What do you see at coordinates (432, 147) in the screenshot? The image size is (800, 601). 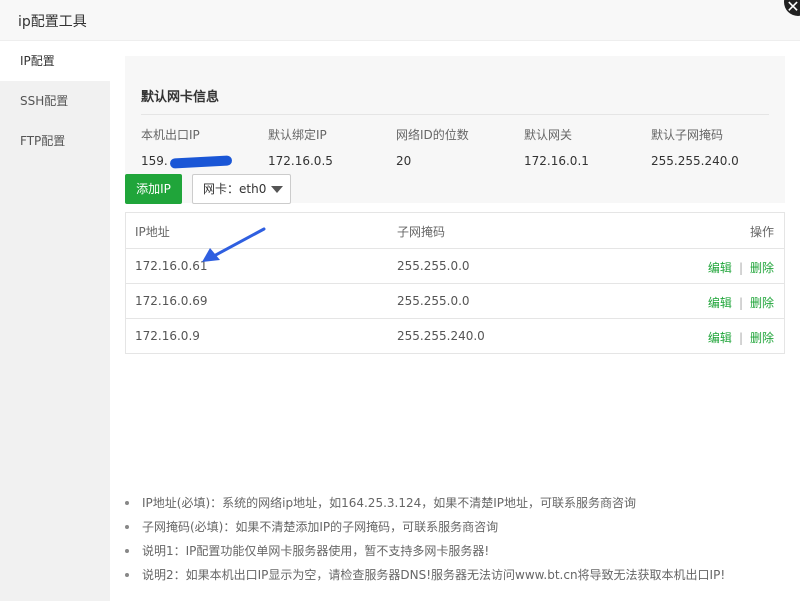 I see `info-field-prefix-bits: 网络ID的位数 20` at bounding box center [432, 147].